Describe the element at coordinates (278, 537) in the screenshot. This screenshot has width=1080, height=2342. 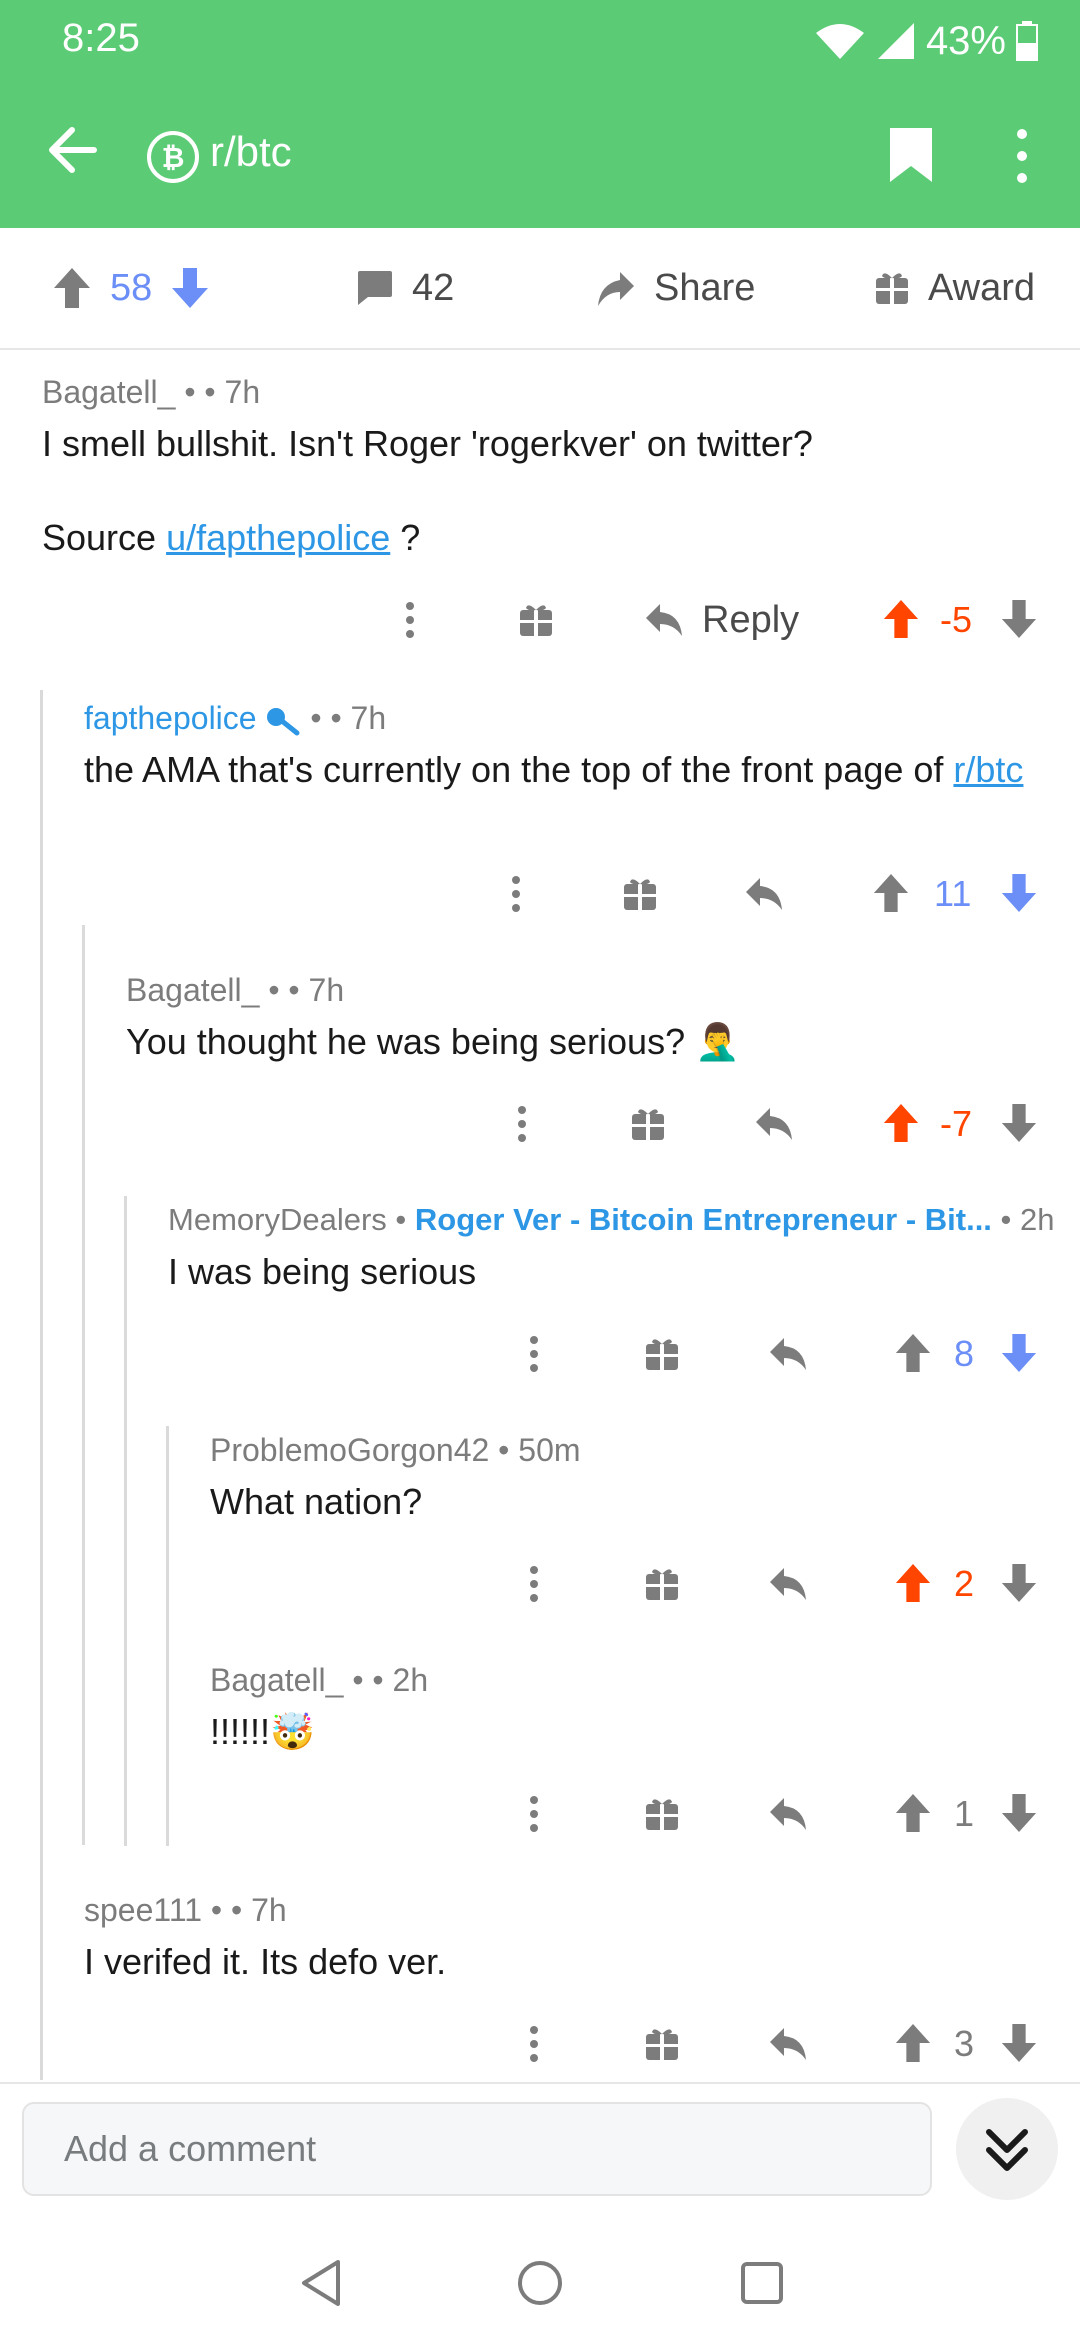
I see `user-link: u/fapthepolice` at that location.